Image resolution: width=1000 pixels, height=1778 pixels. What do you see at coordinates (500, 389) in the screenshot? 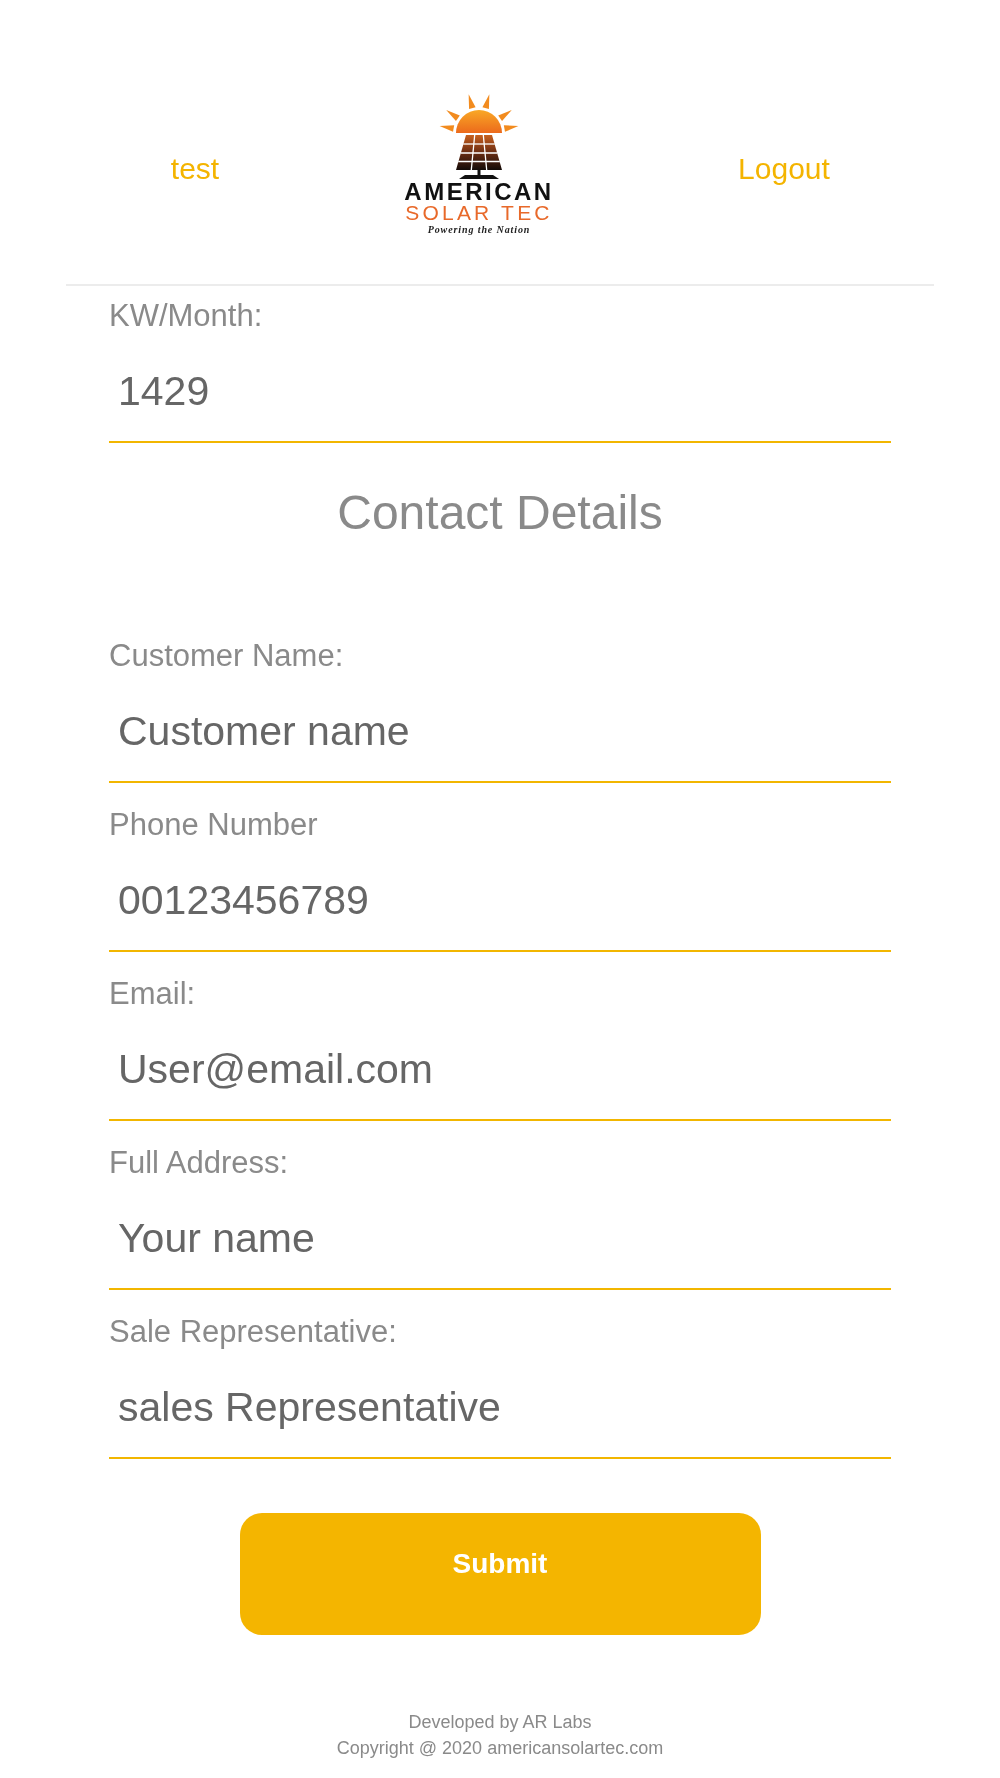
I see `input-field: 1429` at bounding box center [500, 389].